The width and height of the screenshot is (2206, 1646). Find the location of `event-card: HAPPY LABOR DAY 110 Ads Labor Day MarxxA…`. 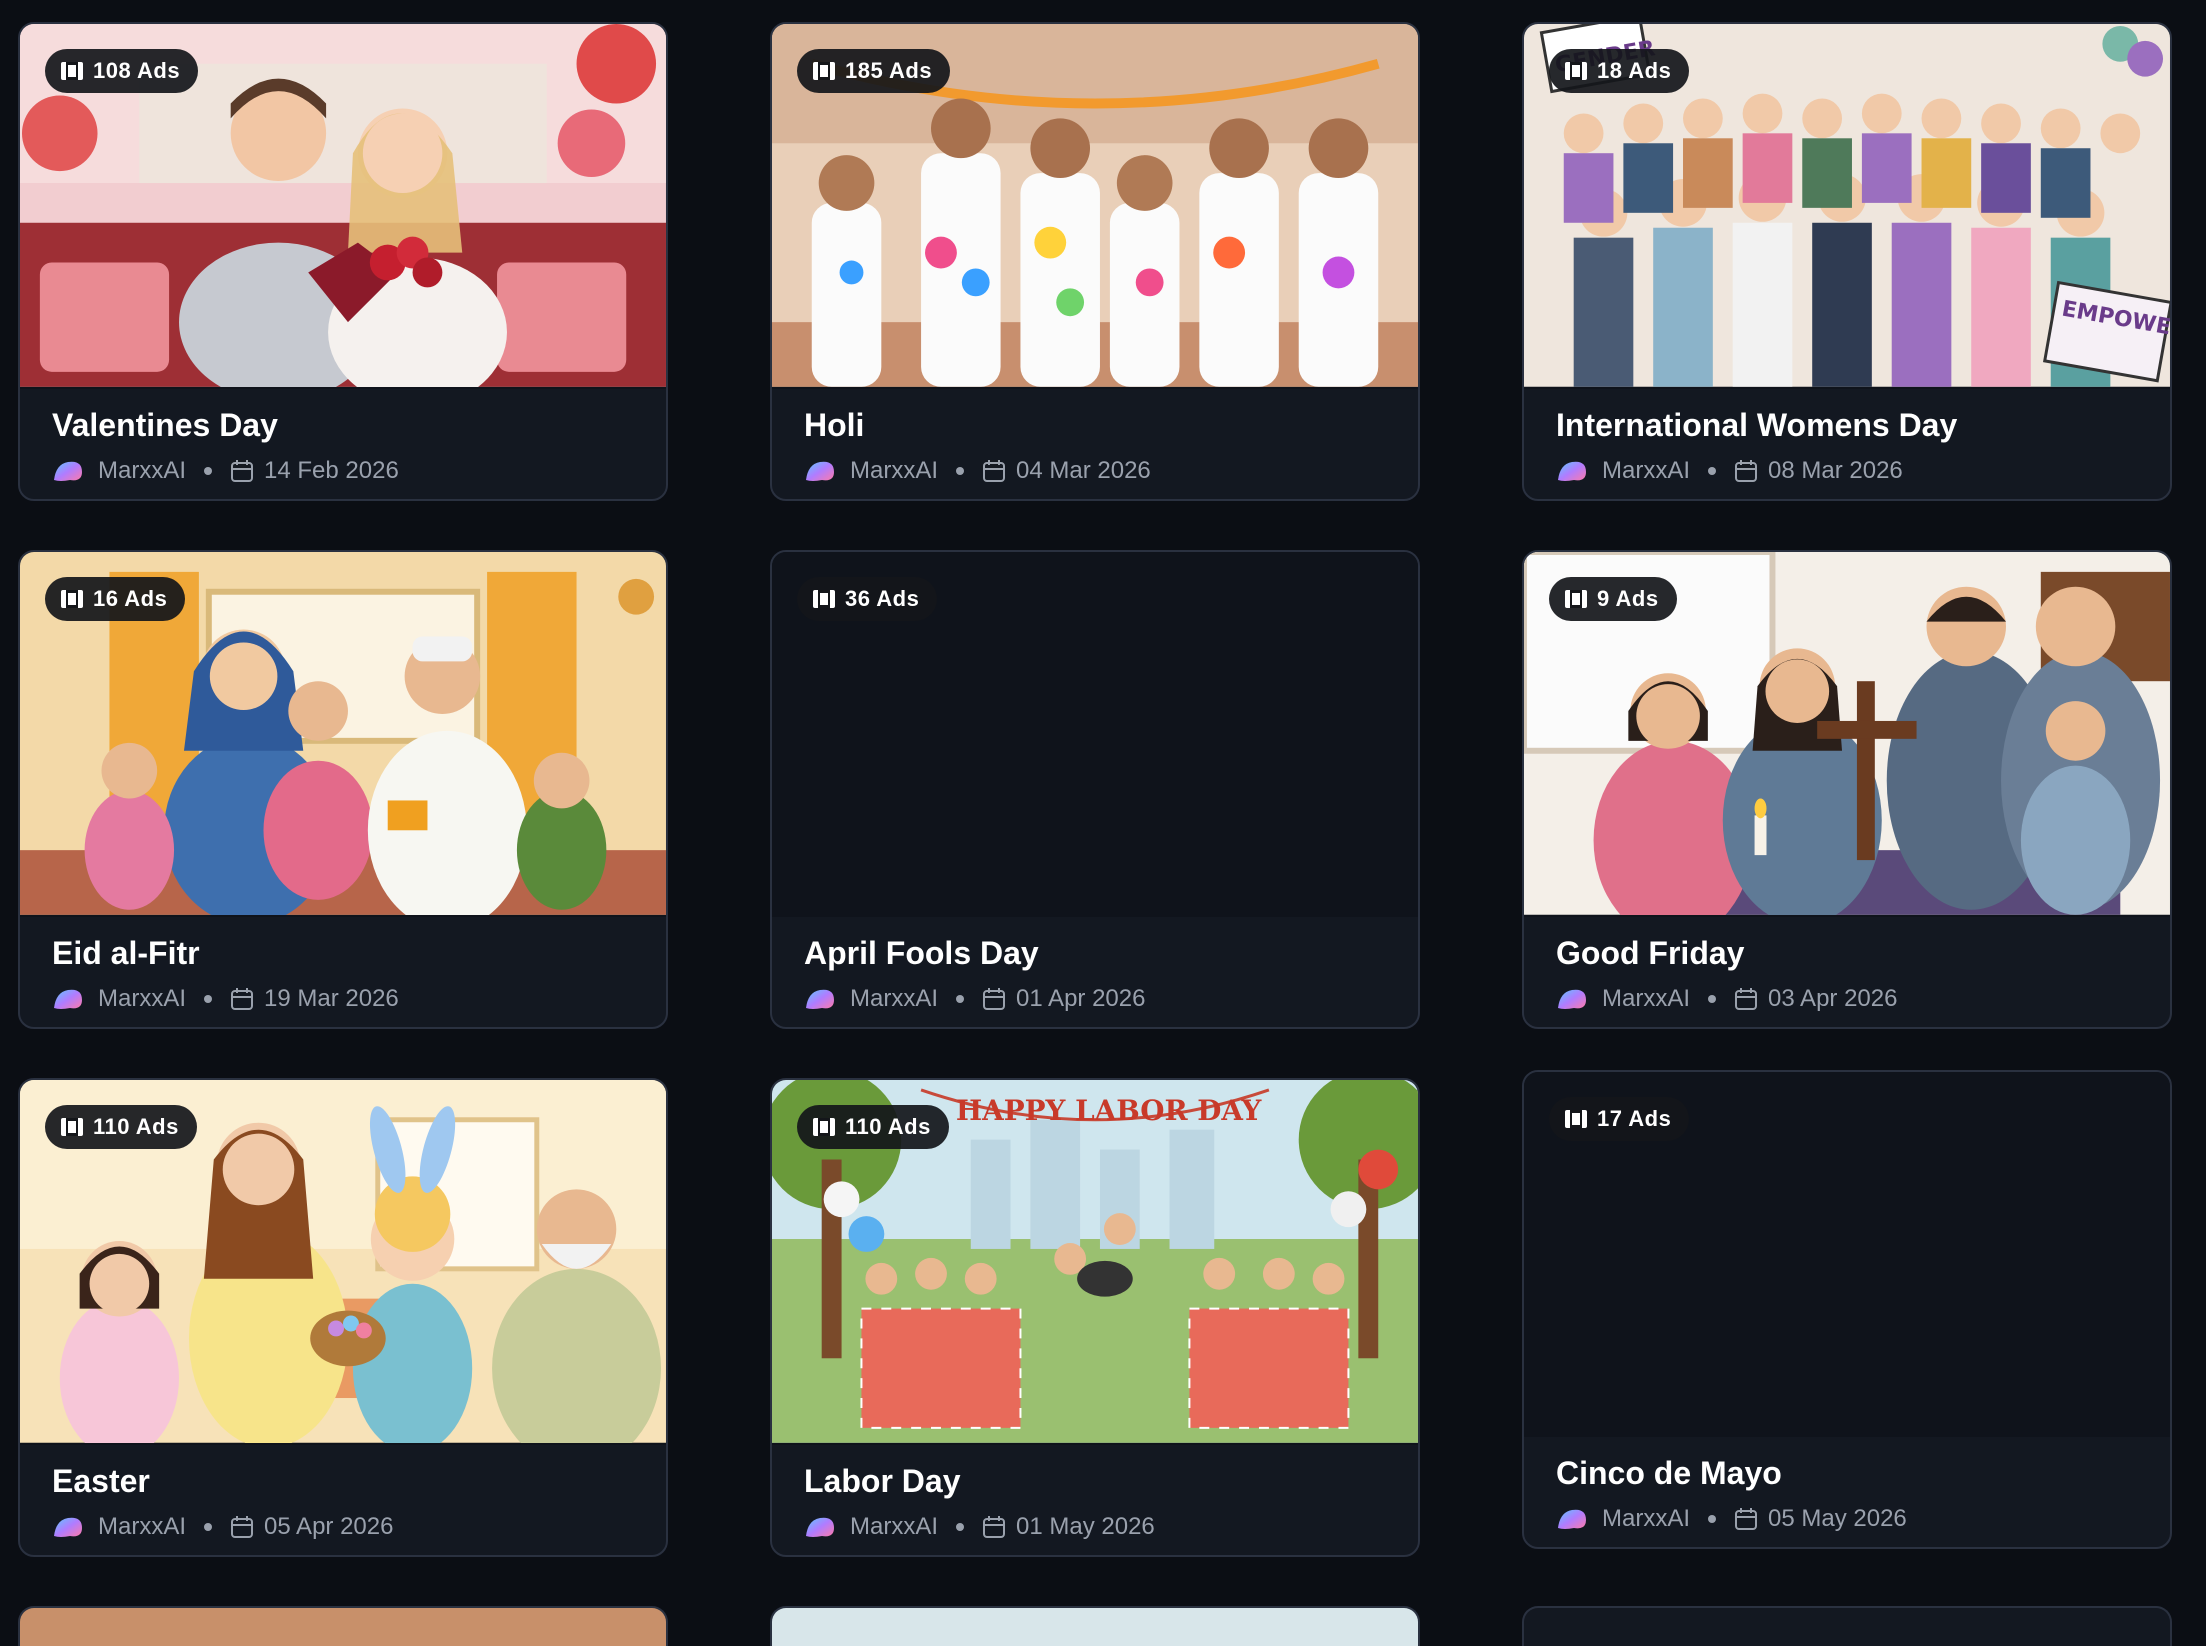

event-card: HAPPY LABOR DAY 110 Ads Labor Day MarxxA… is located at coordinates (1095, 1317).